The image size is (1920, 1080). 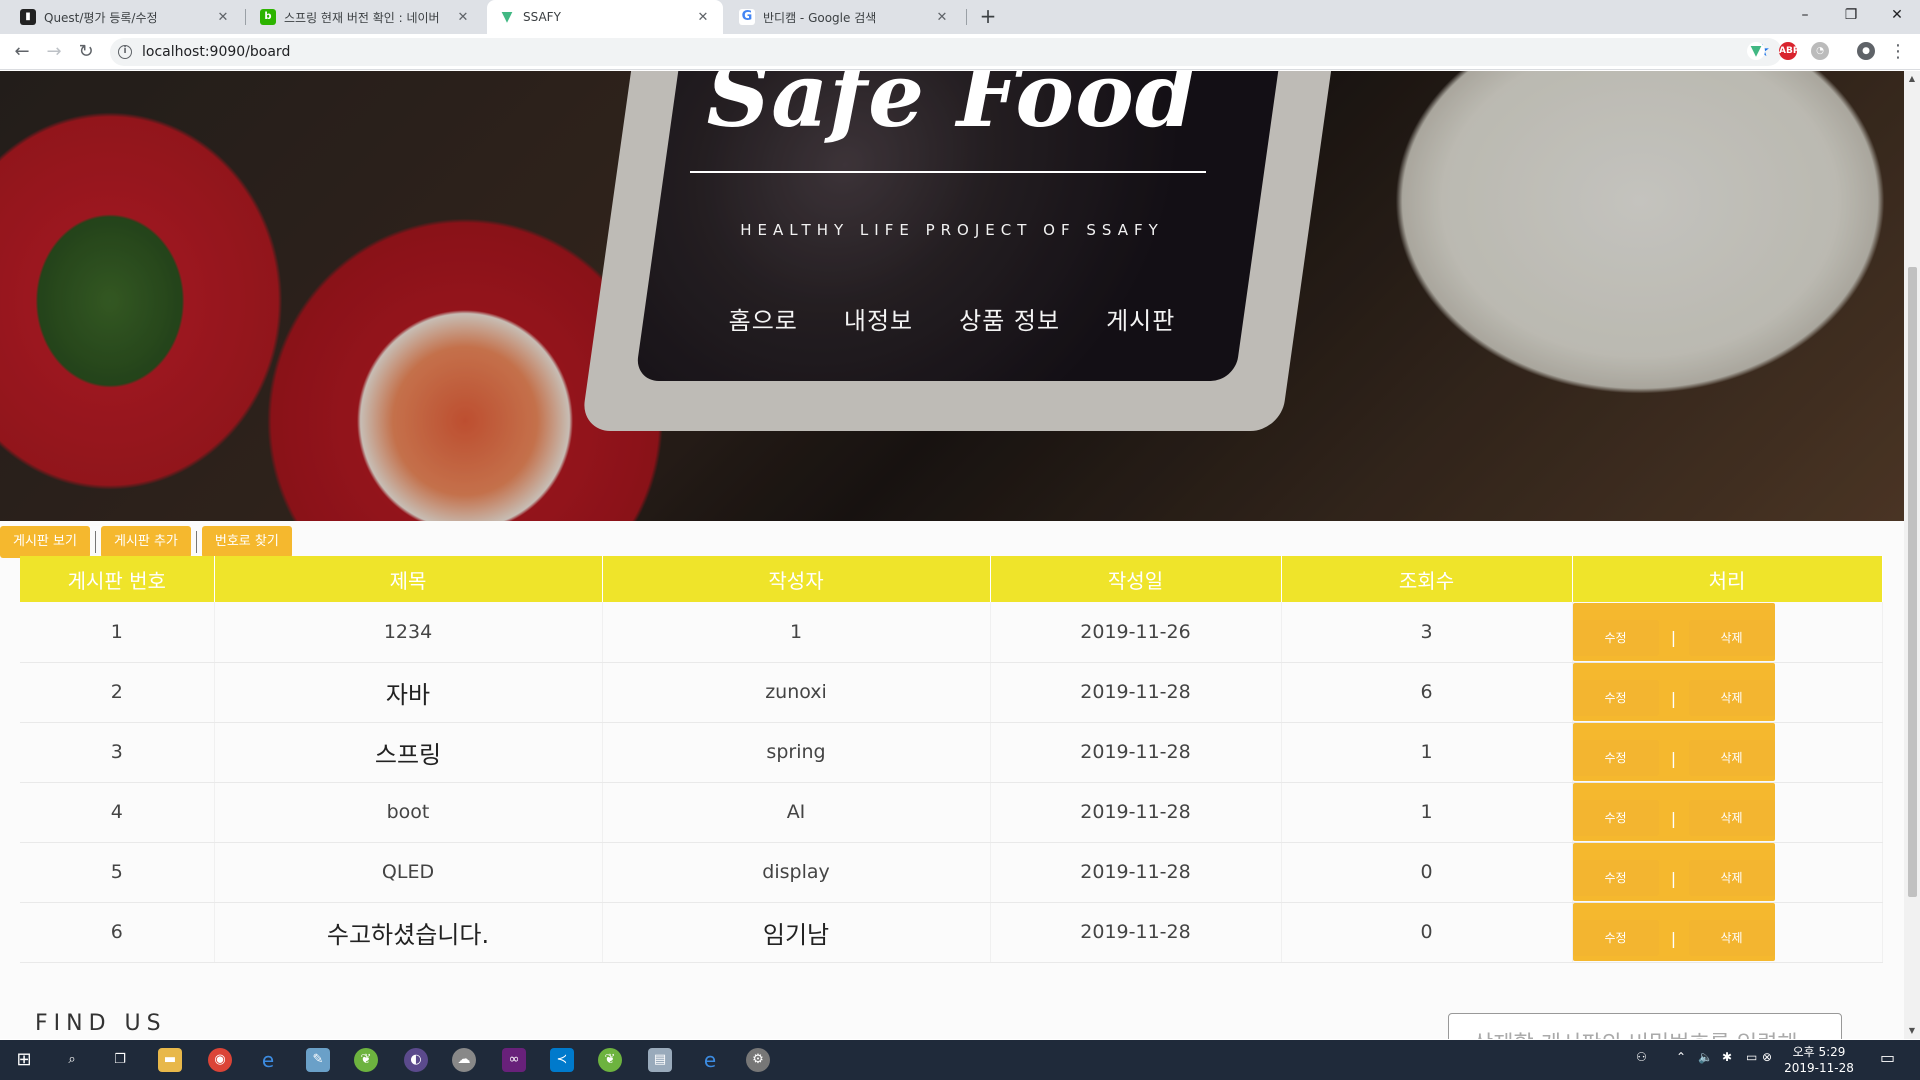 I want to click on scroll-down-arrow-icon: ▼, so click(x=1912, y=1031).